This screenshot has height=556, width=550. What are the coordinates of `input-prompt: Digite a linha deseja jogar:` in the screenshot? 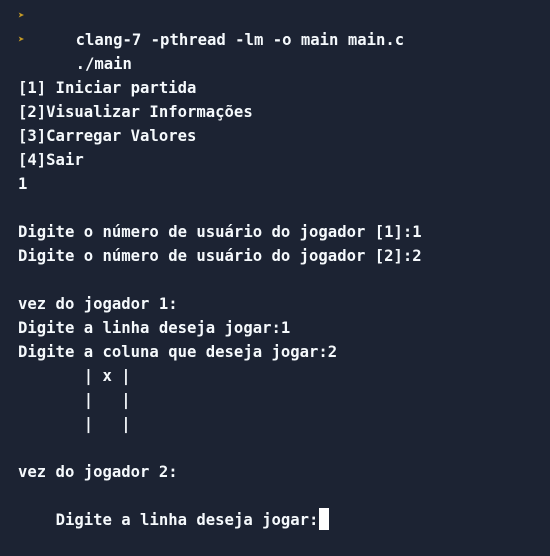 It's located at (187, 520).